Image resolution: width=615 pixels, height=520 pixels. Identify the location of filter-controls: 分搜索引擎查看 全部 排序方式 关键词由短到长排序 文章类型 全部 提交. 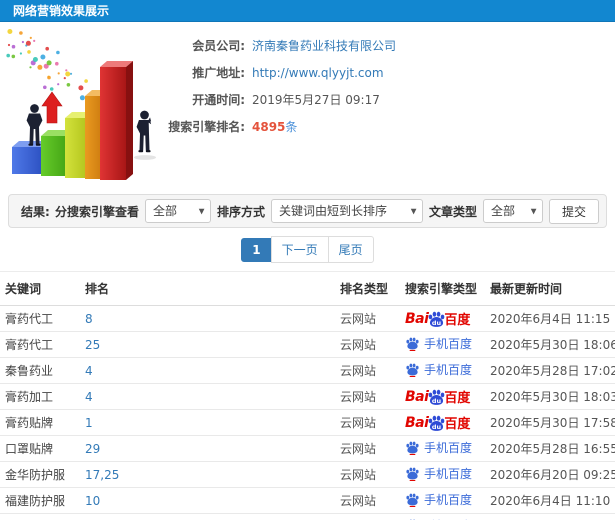
(327, 211).